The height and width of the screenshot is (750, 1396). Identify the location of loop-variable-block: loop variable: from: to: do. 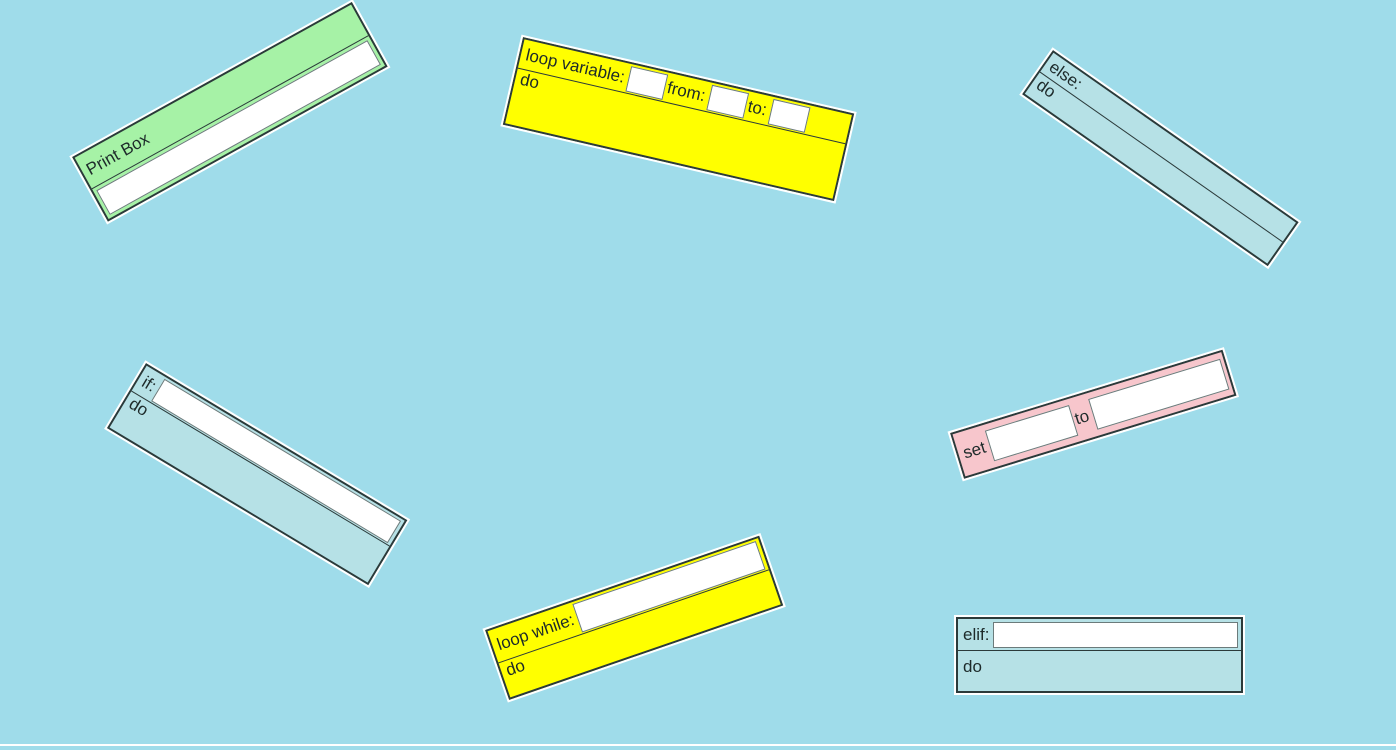
(678, 119).